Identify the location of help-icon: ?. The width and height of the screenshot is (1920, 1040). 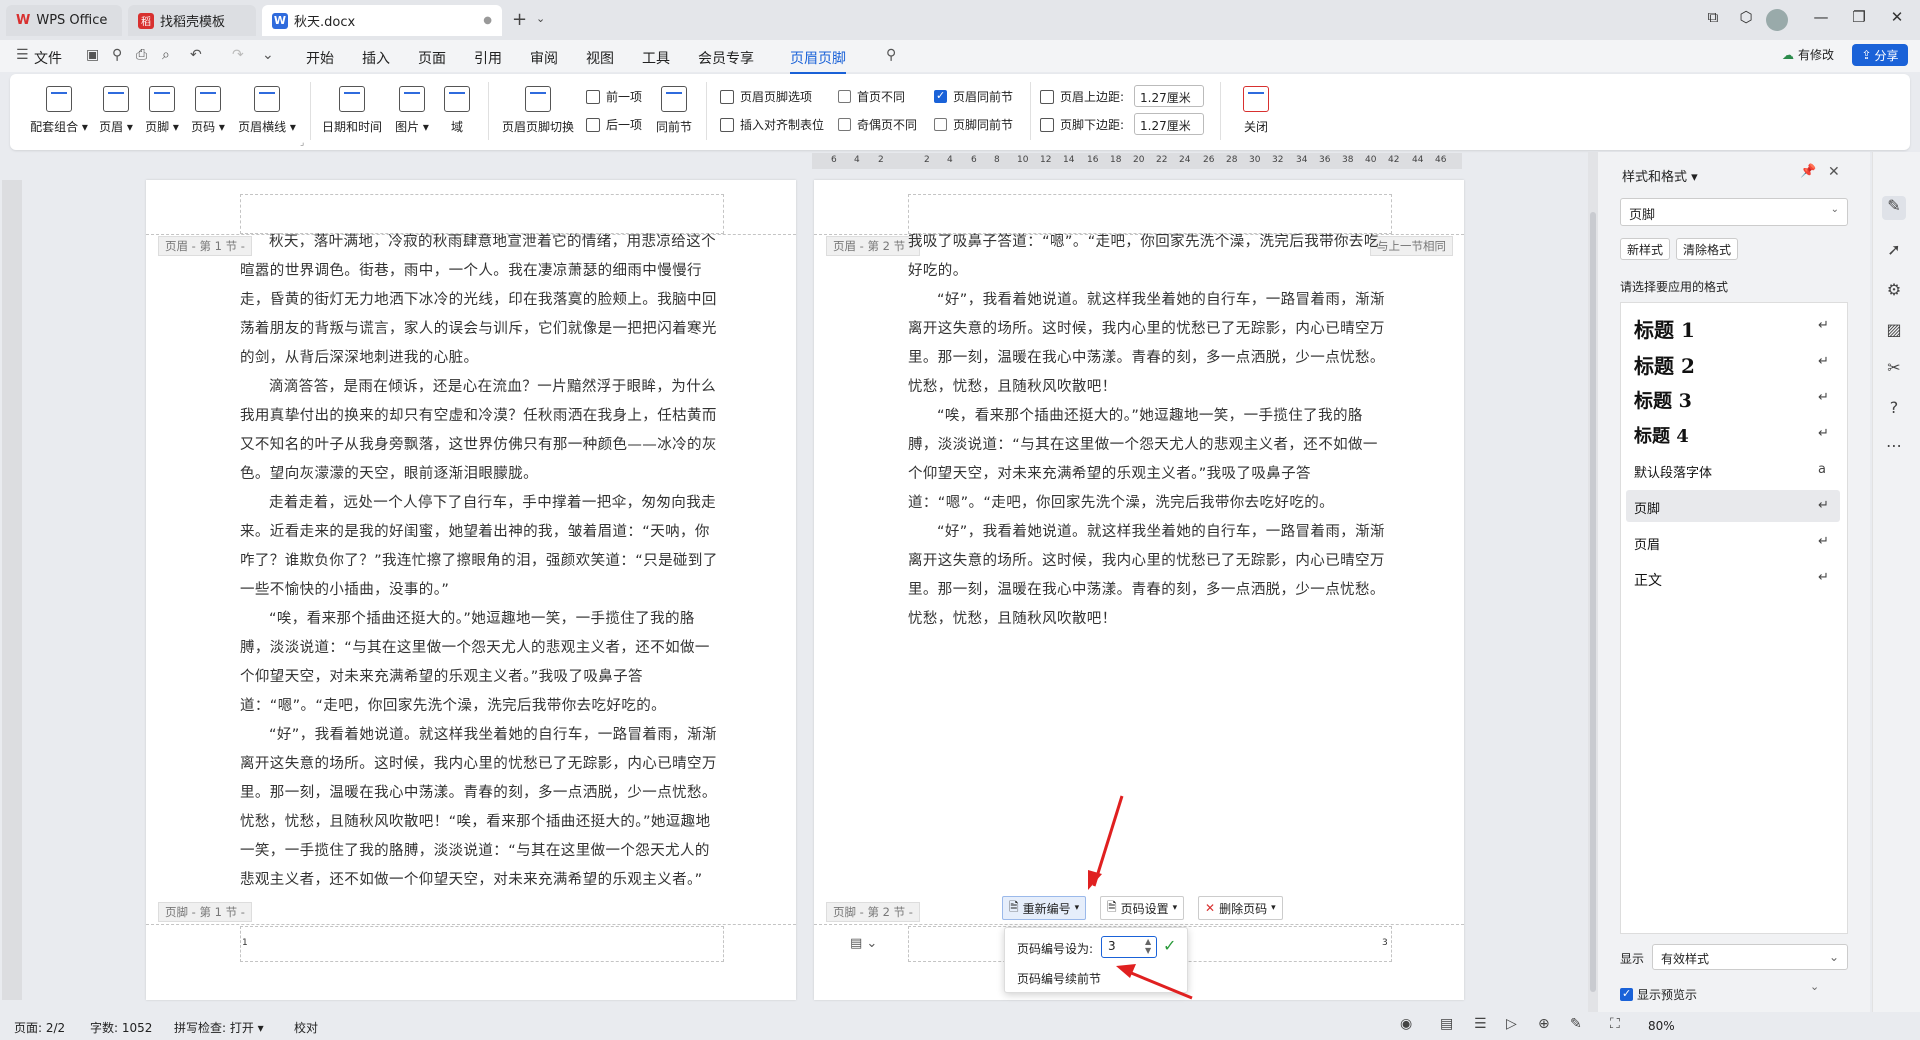
(1894, 410).